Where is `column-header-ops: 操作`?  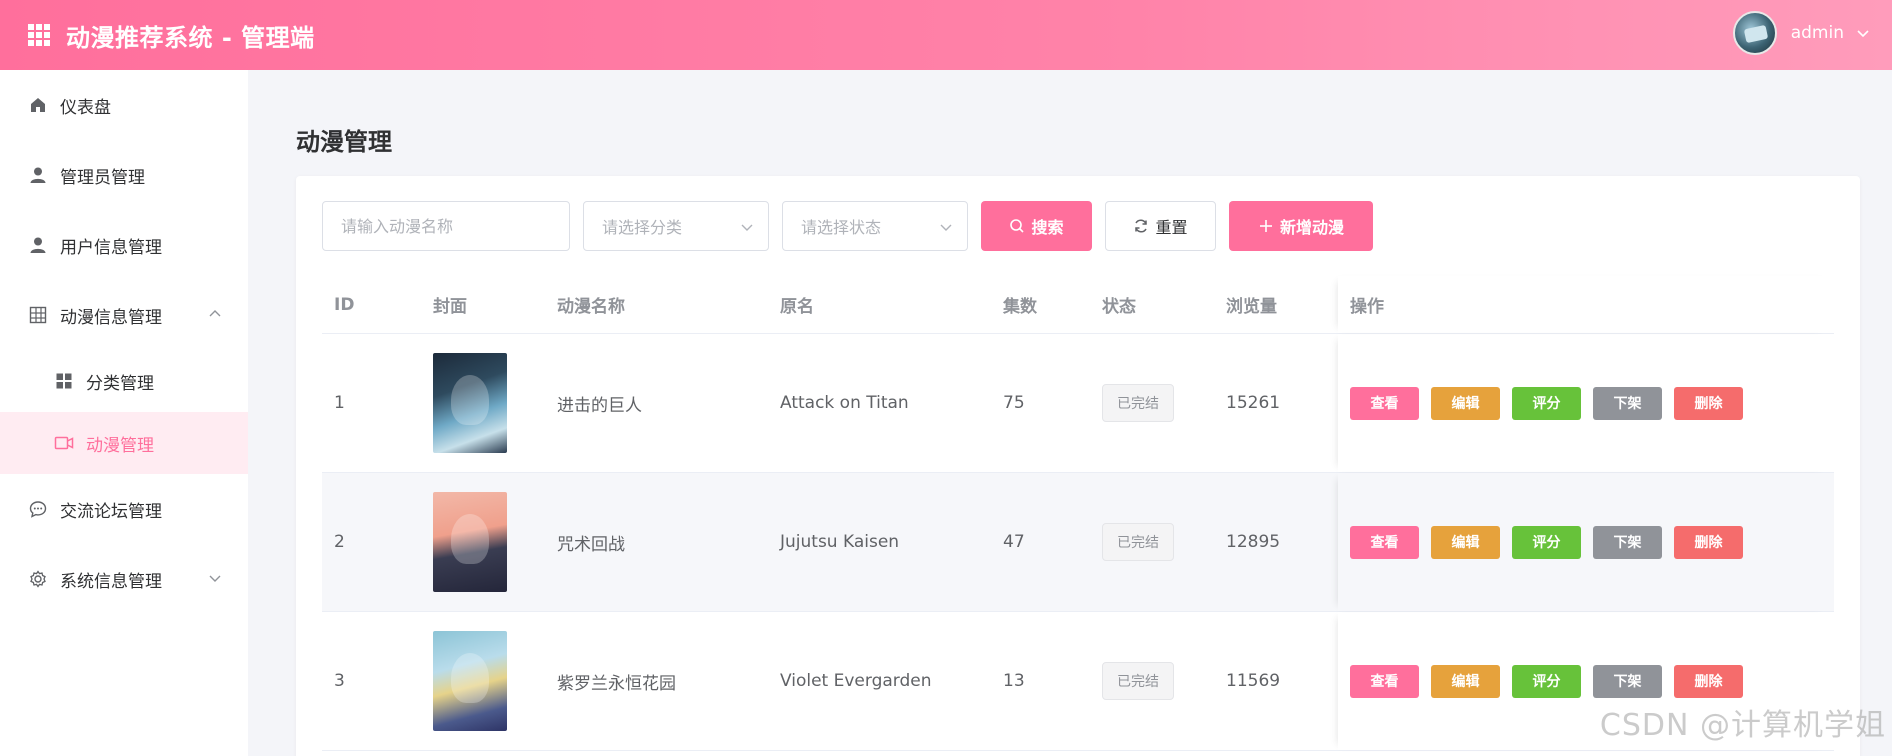 column-header-ops: 操作 is located at coordinates (1586, 304).